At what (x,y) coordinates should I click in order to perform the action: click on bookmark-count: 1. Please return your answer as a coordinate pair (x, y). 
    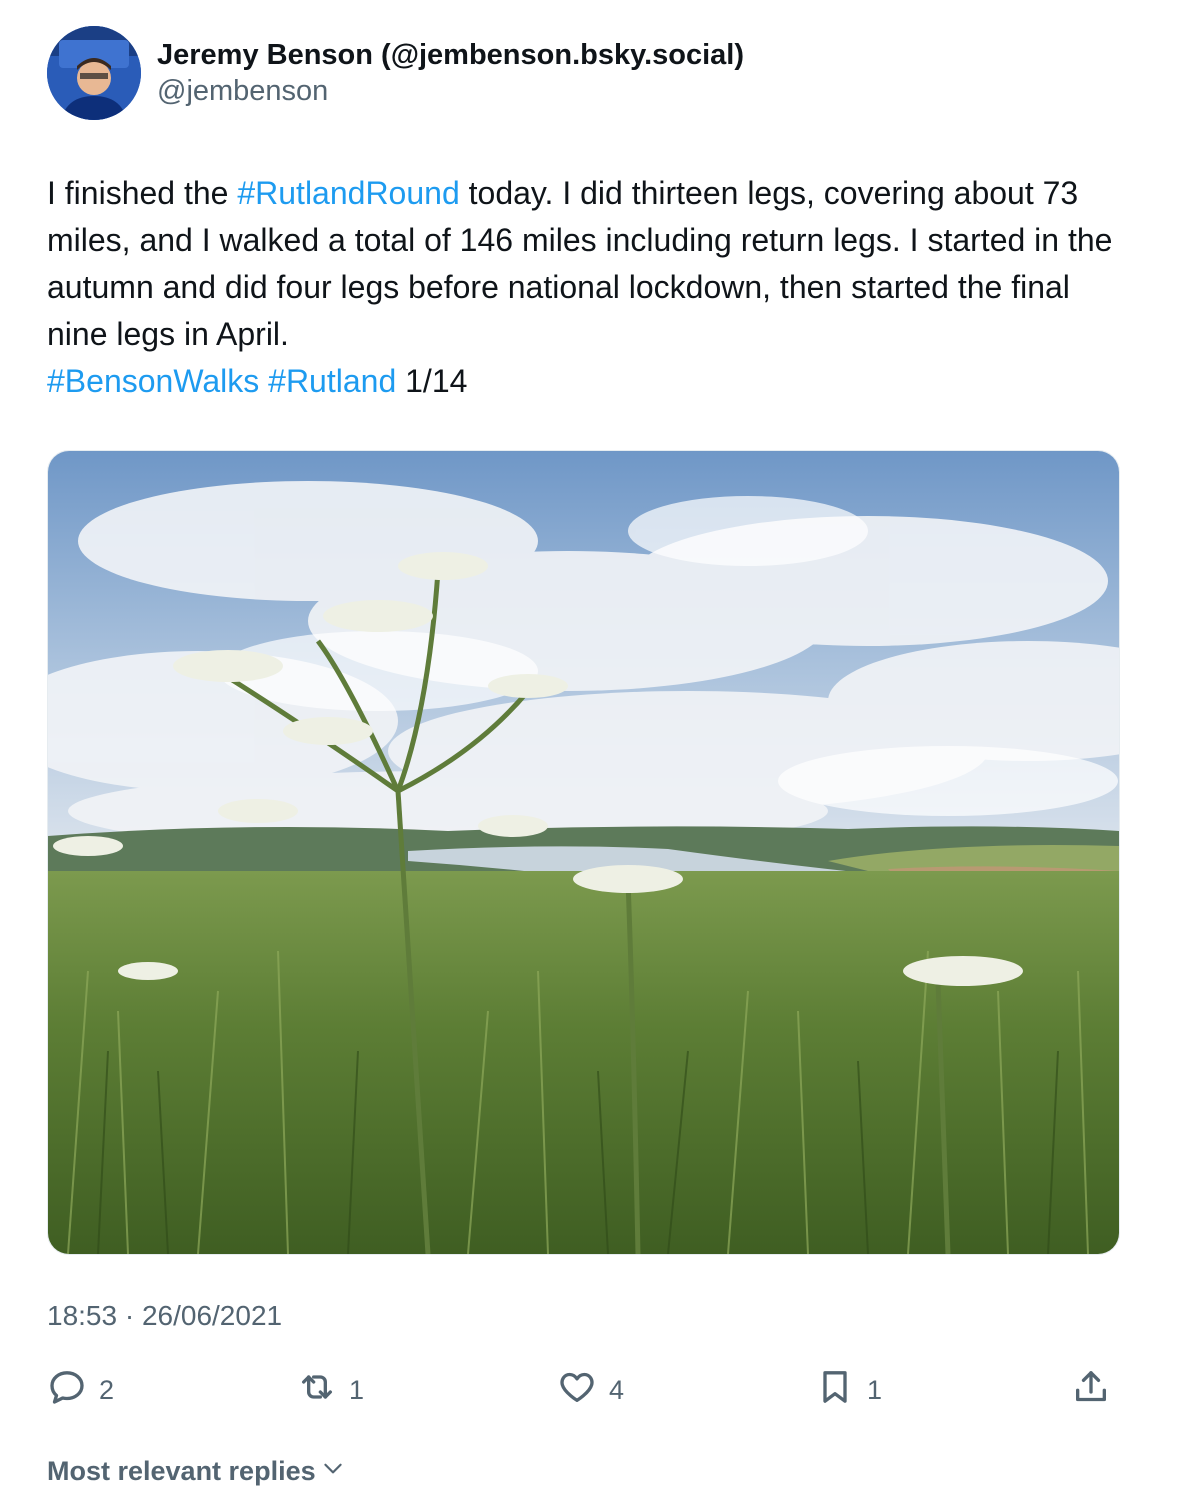
    Looking at the image, I should click on (875, 1389).